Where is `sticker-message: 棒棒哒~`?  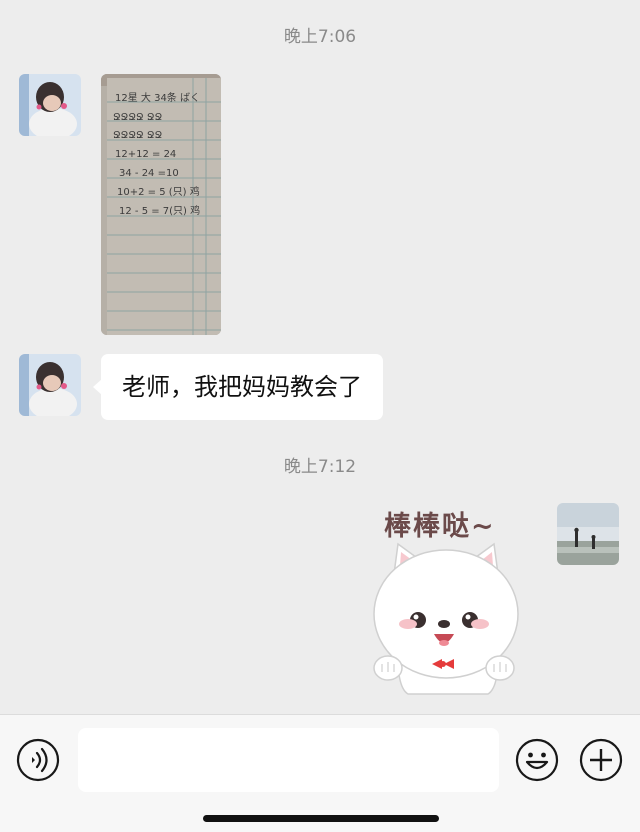 sticker-message: 棒棒哒~ is located at coordinates (448, 599).